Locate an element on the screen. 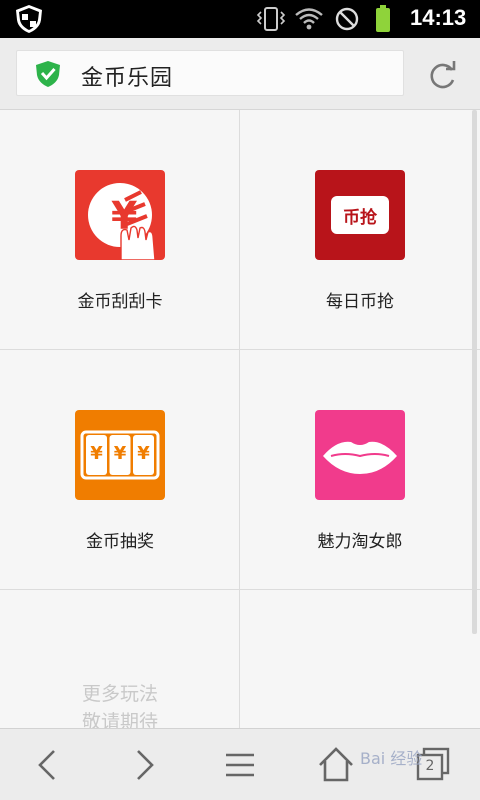 The height and width of the screenshot is (800, 480). grid-item-label: 每日币抢 is located at coordinates (360, 302).